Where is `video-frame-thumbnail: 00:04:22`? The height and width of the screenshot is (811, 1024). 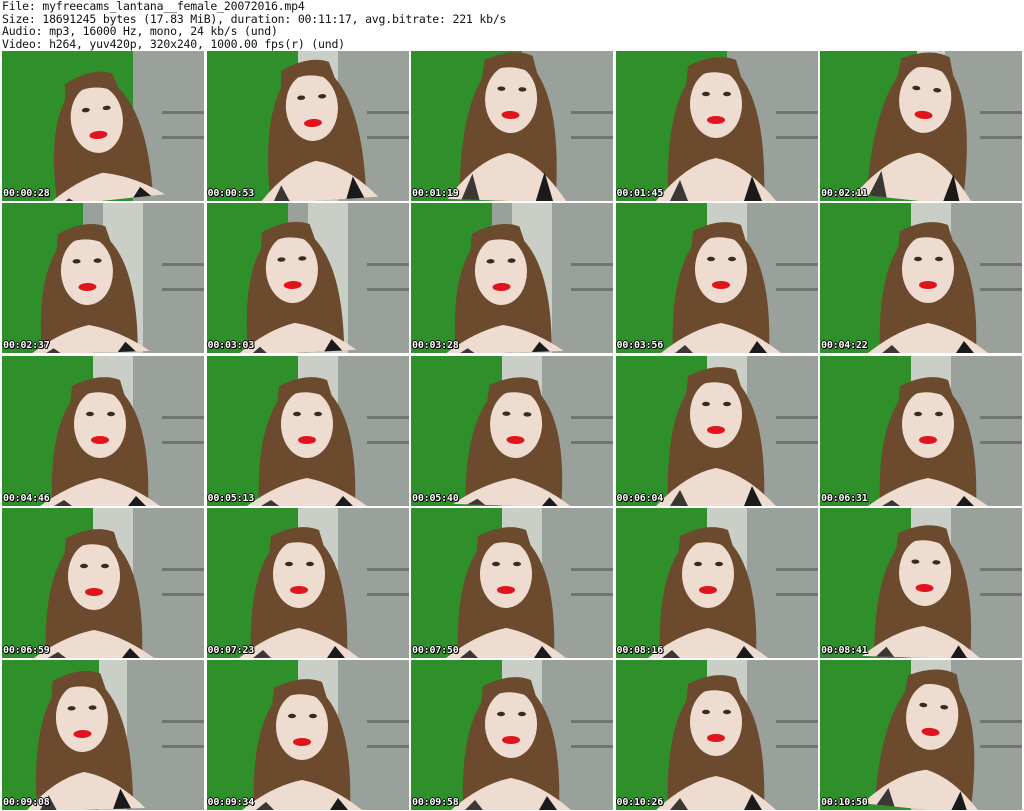 video-frame-thumbnail: 00:04:22 is located at coordinates (921, 278).